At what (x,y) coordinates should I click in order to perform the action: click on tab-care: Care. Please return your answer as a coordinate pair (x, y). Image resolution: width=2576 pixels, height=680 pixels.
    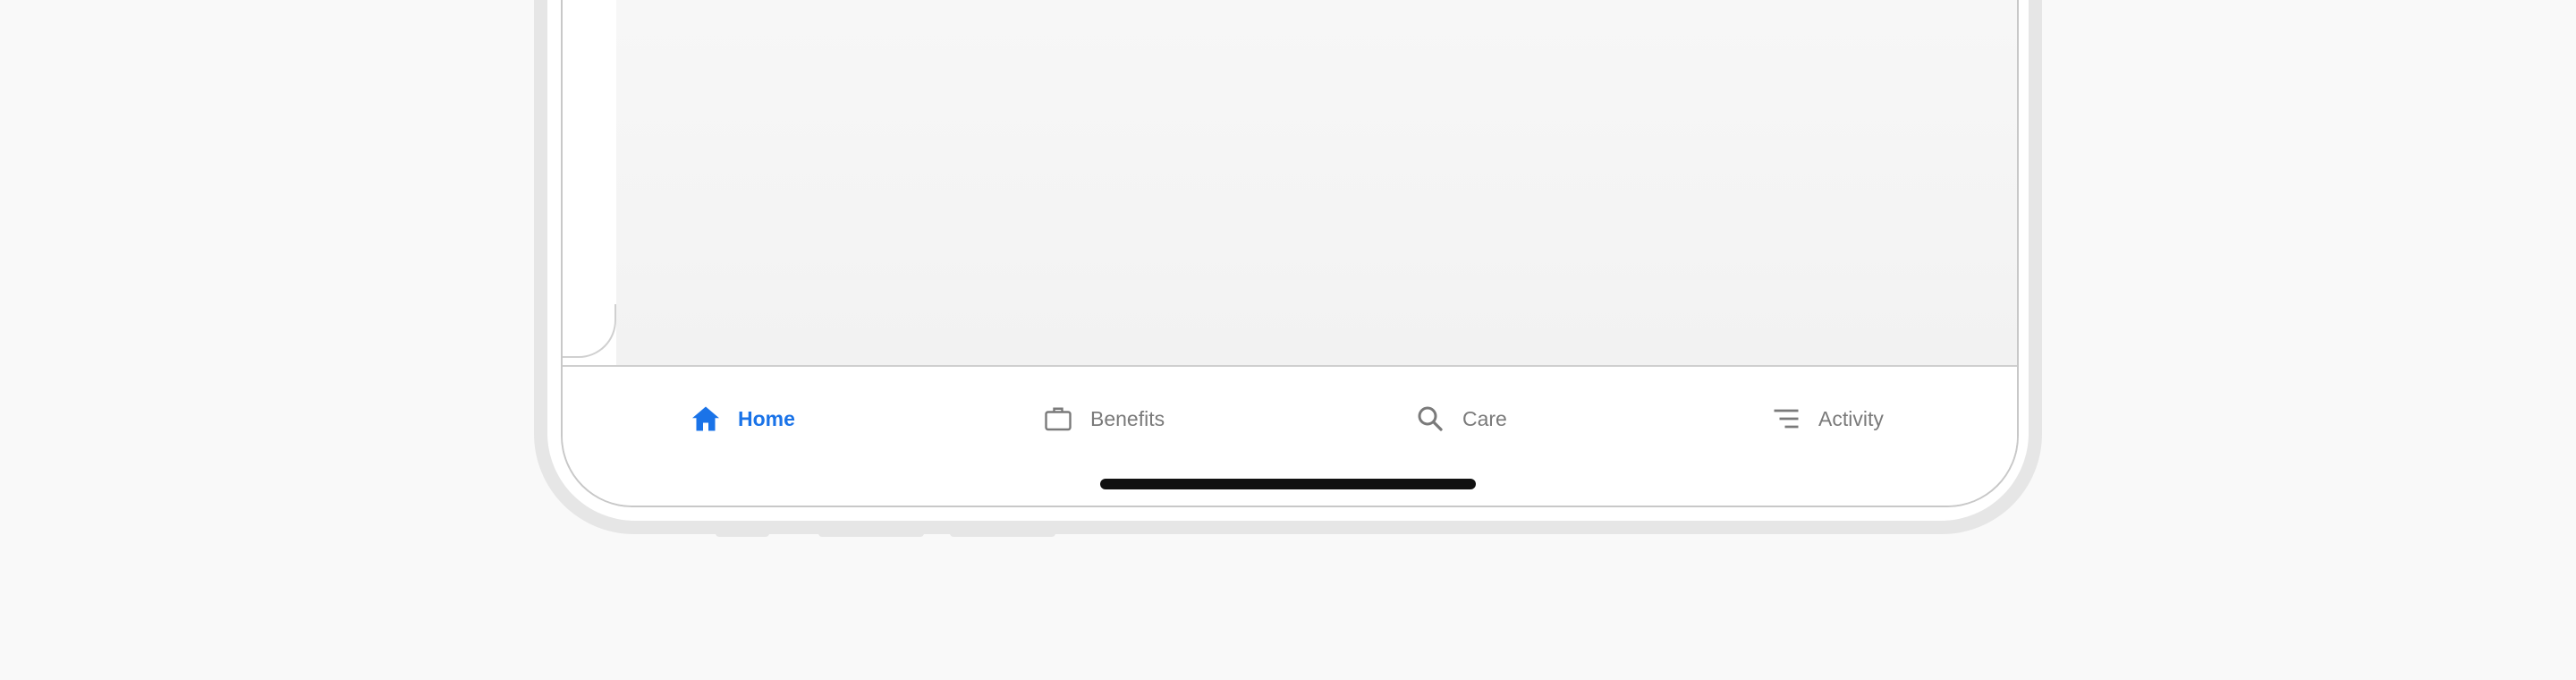
    Looking at the image, I should click on (1460, 419).